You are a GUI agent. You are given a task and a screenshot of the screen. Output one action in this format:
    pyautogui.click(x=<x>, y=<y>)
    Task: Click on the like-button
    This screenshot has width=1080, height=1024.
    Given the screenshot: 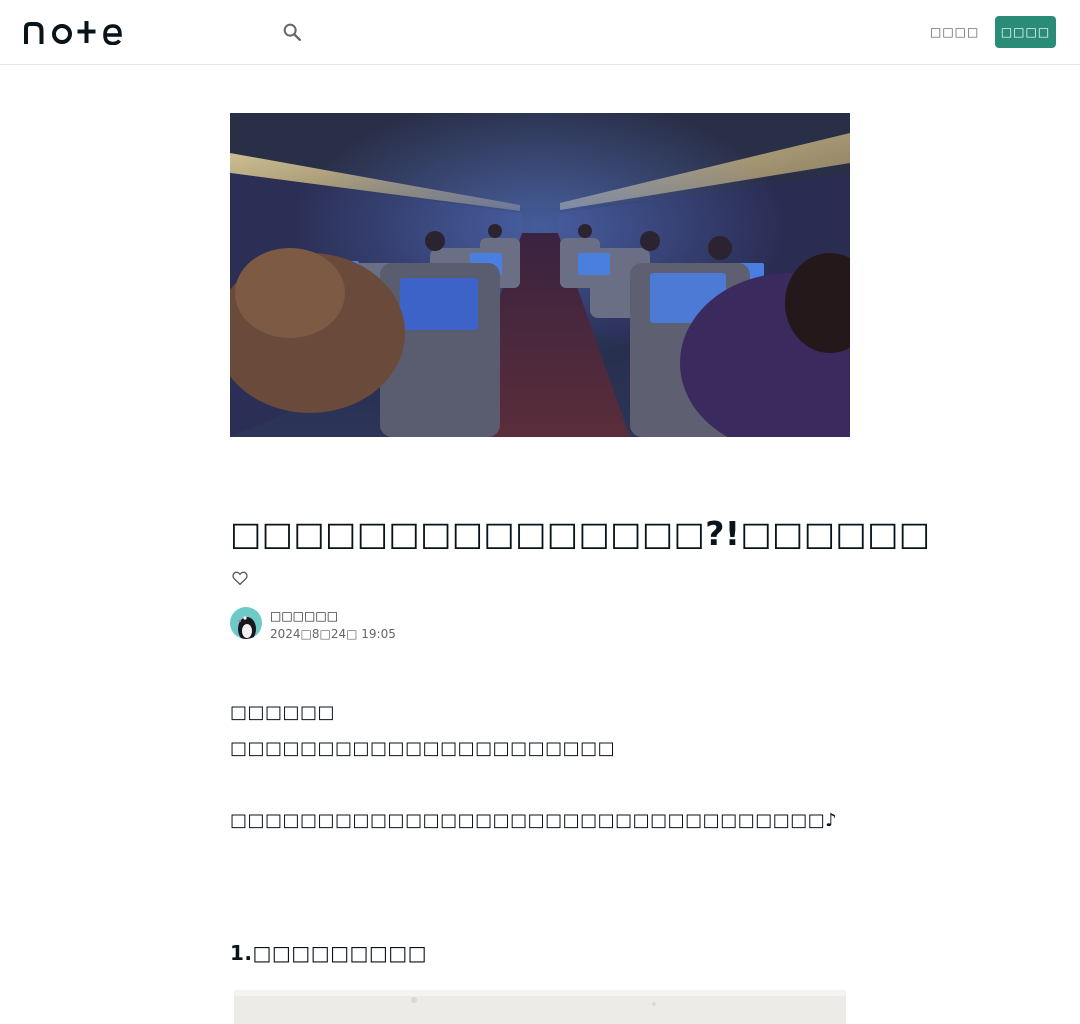 What is the action you would take?
    pyautogui.click(x=240, y=578)
    